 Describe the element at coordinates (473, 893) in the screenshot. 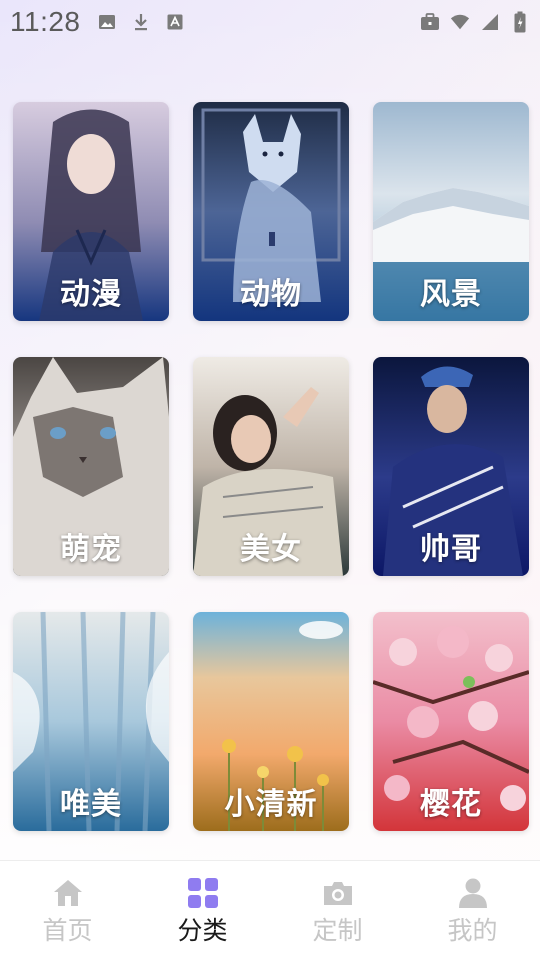

I see `user-icon` at that location.